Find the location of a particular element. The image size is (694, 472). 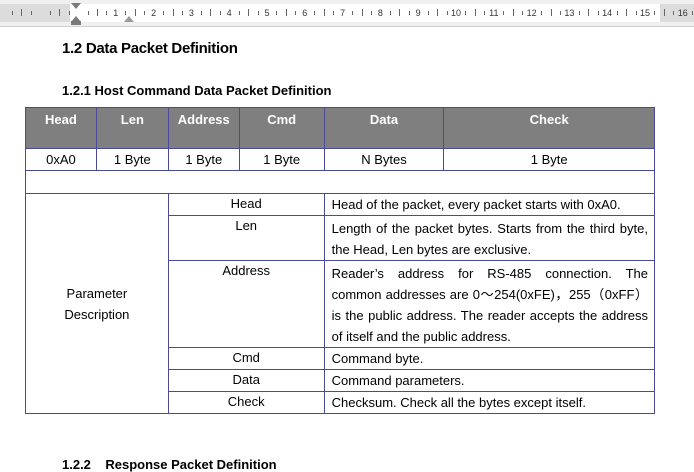

ruler-number: 1 is located at coordinates (116, 13).